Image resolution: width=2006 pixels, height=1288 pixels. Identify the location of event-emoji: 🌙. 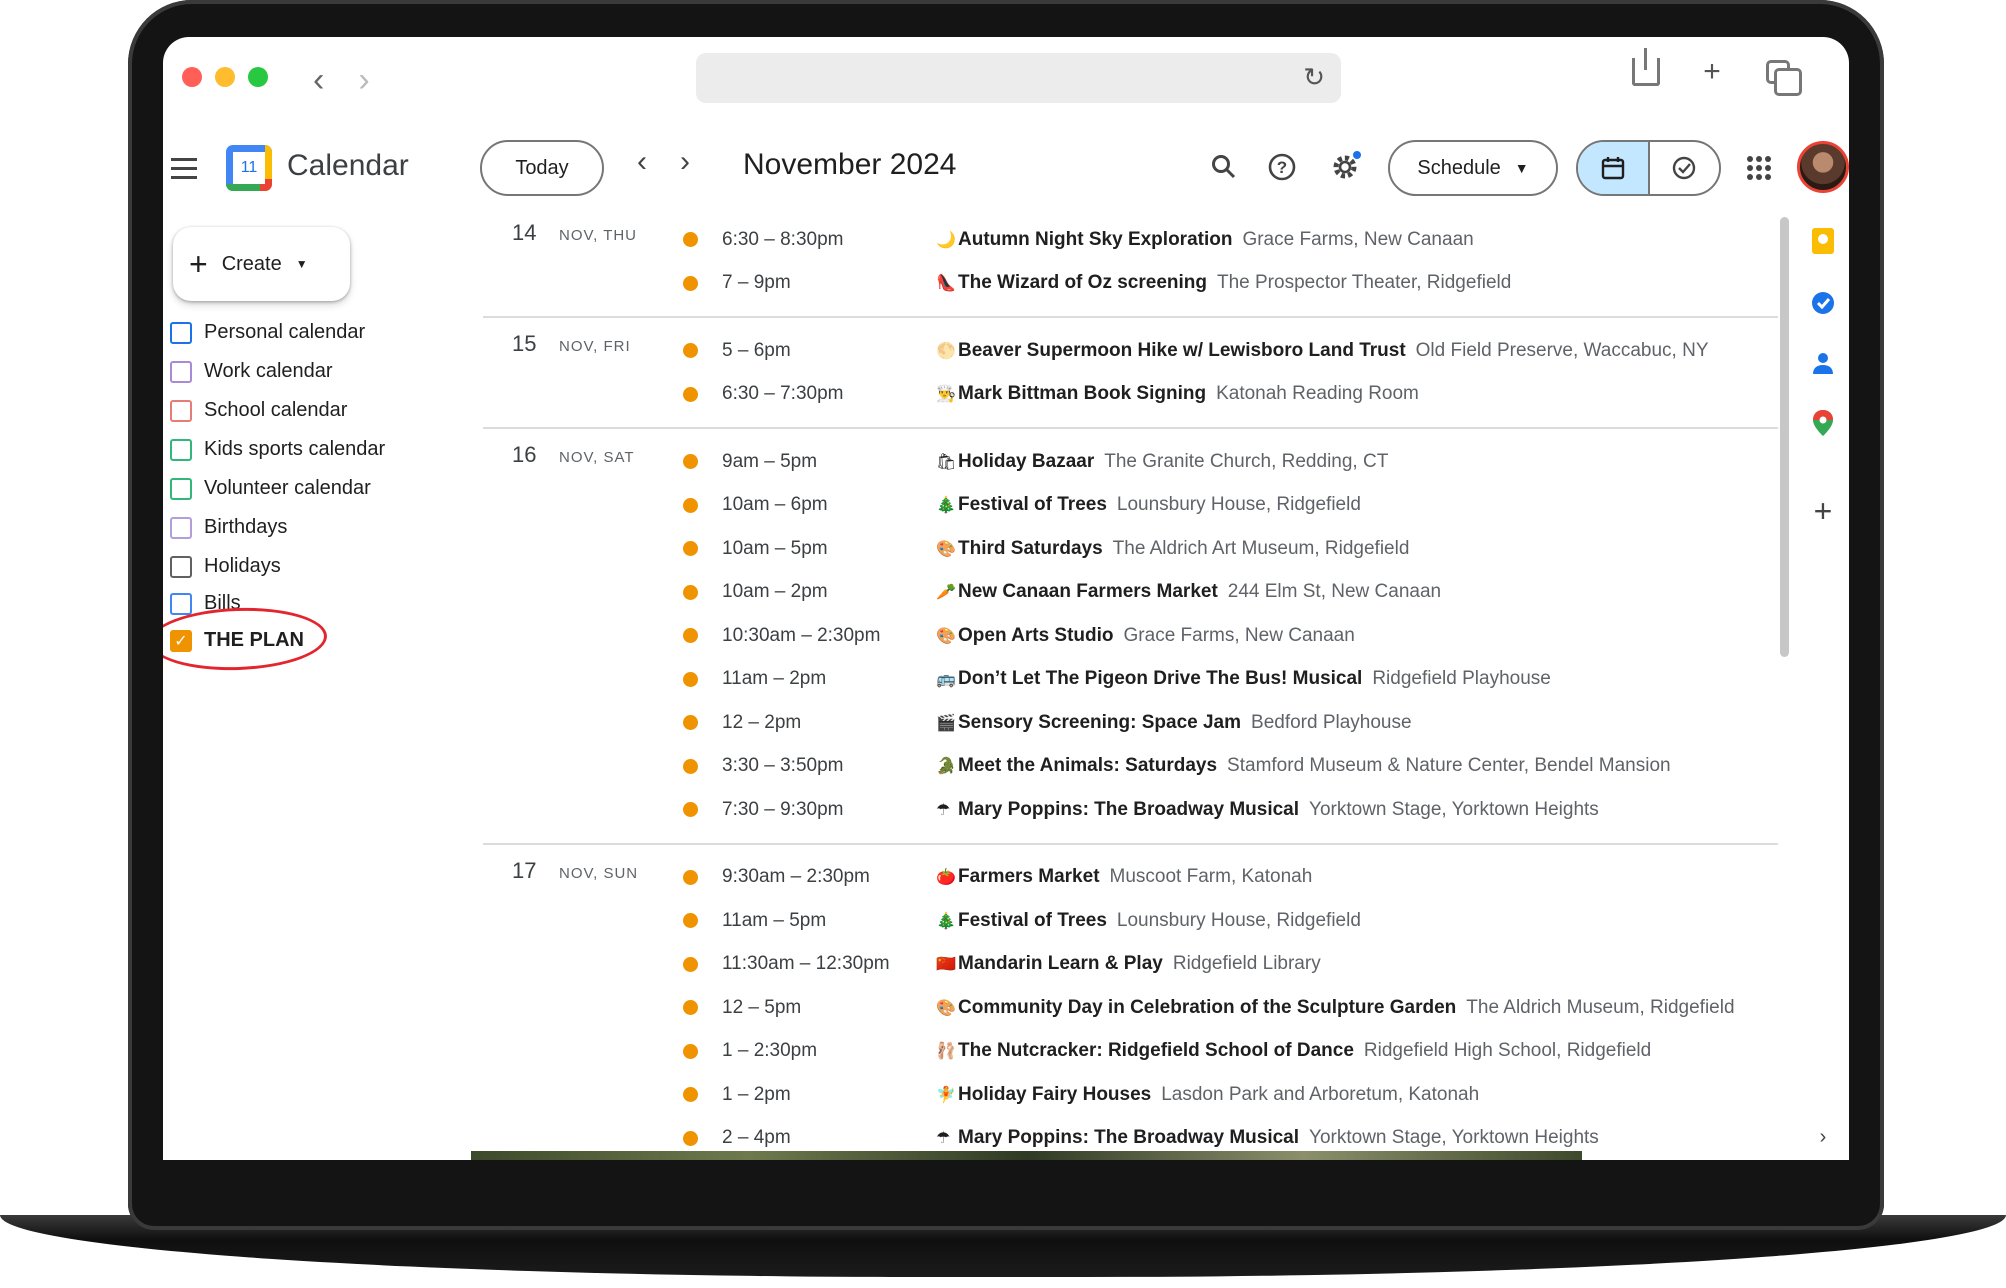
(946, 240).